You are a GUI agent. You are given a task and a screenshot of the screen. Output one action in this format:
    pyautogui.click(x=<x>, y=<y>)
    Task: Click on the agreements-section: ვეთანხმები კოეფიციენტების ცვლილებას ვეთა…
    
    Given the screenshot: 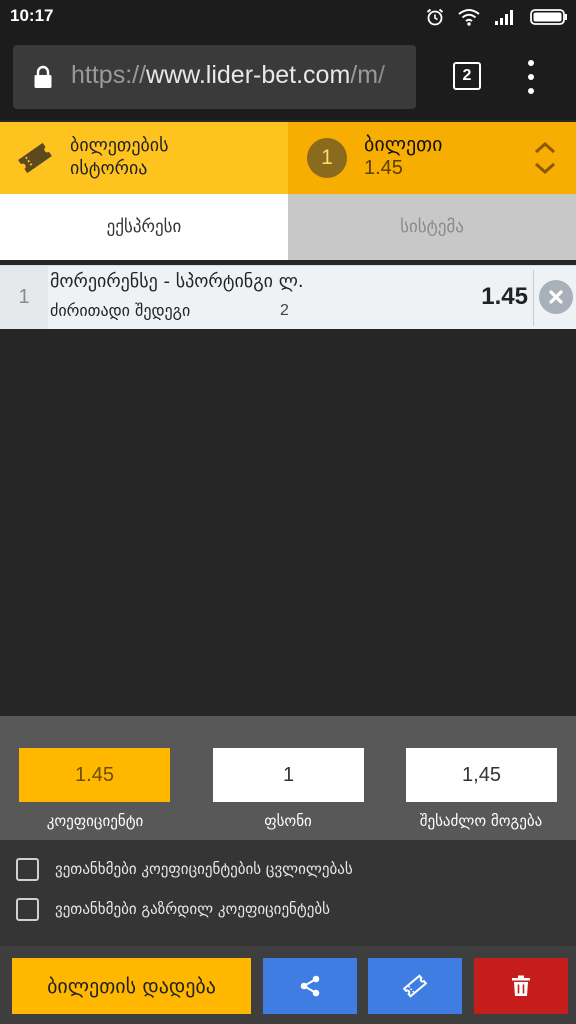 What is the action you would take?
    pyautogui.click(x=288, y=893)
    